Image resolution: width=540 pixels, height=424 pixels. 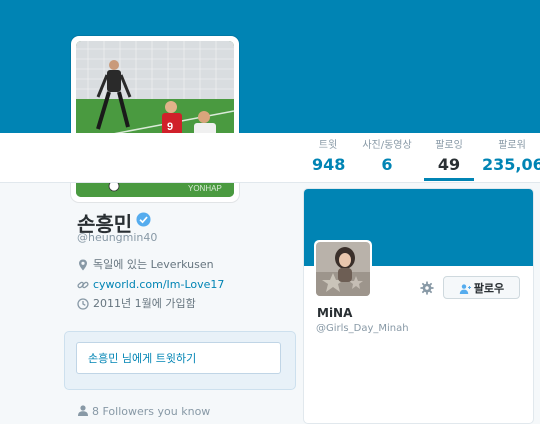 What do you see at coordinates (334, 313) in the screenshot?
I see `card-user-name: MiNA` at bounding box center [334, 313].